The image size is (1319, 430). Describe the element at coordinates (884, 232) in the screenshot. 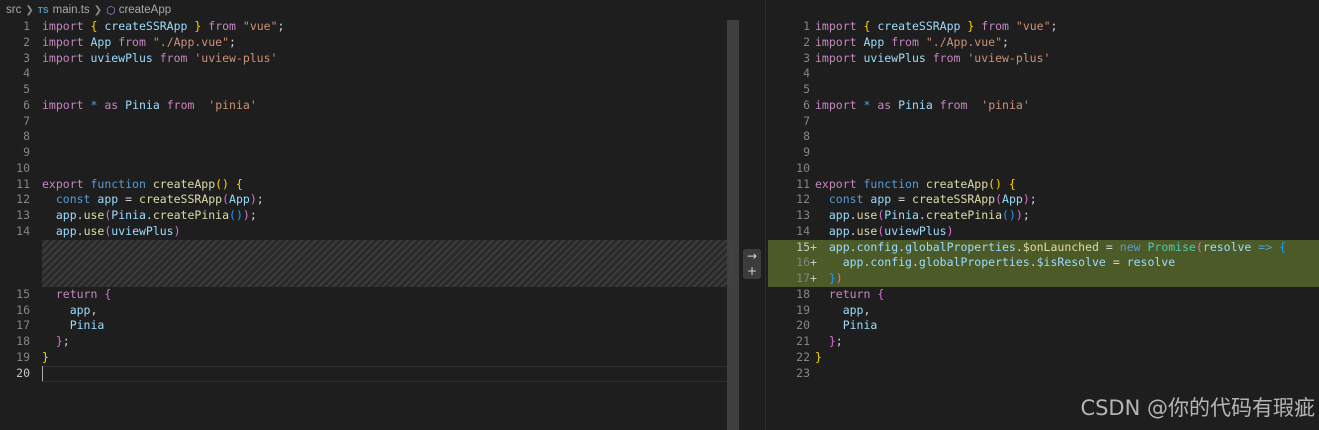

I see `code-text: app.use(uviewPlus)` at that location.